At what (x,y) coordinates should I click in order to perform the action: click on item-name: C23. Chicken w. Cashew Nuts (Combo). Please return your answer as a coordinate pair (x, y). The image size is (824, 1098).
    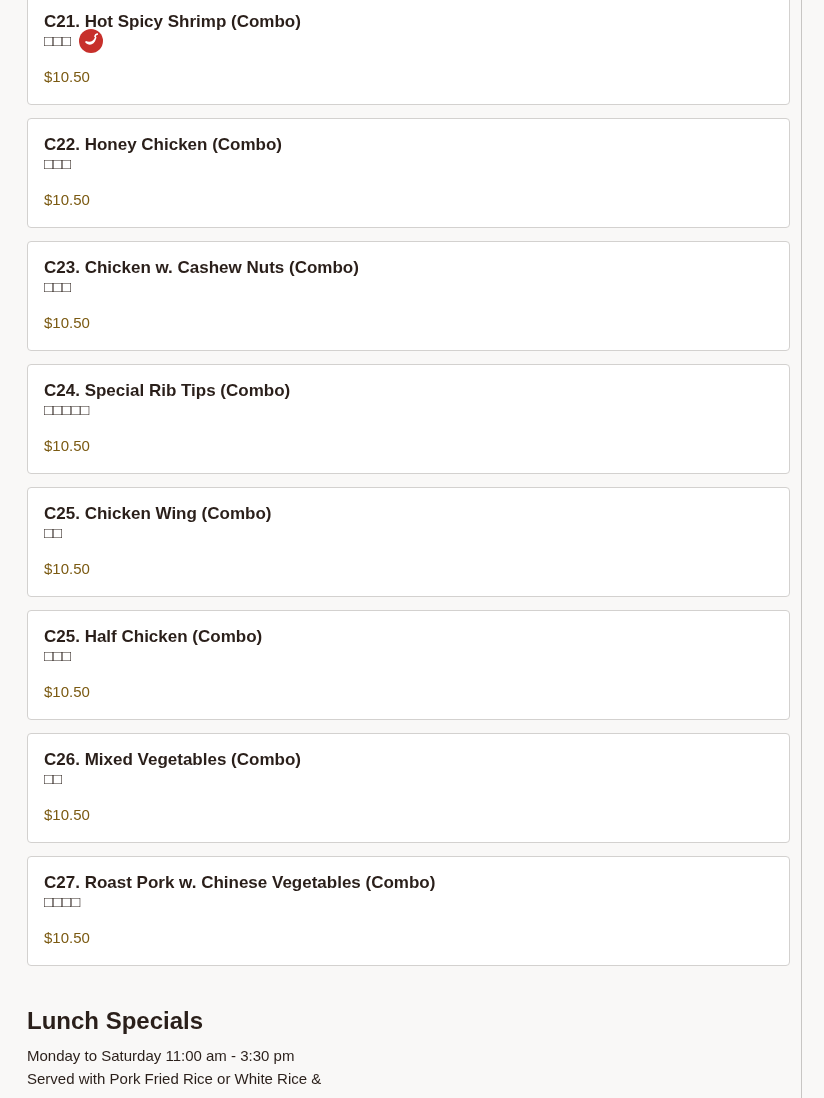
    Looking at the image, I should click on (202, 268).